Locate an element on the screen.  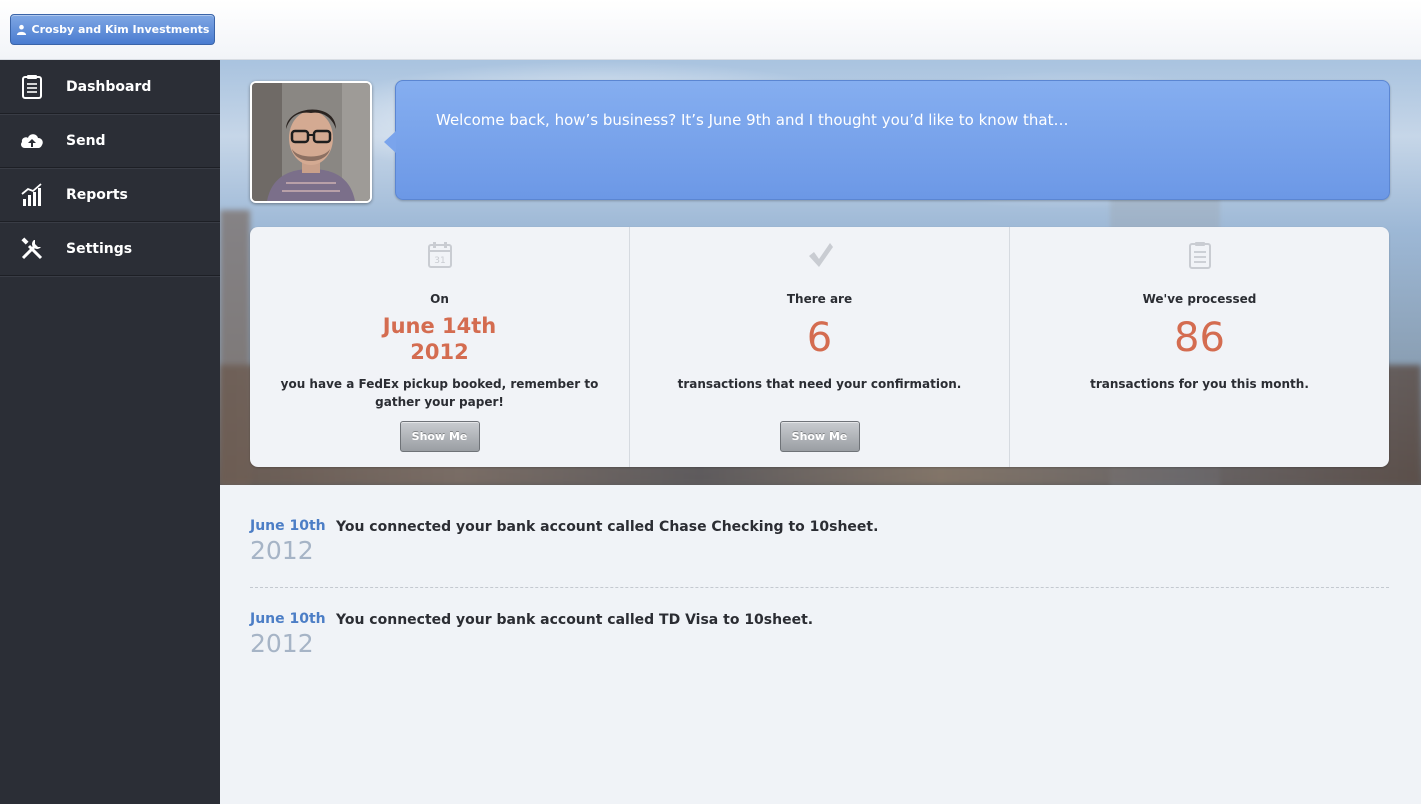
sidebar-item-settings: Settings is located at coordinates (110, 249).